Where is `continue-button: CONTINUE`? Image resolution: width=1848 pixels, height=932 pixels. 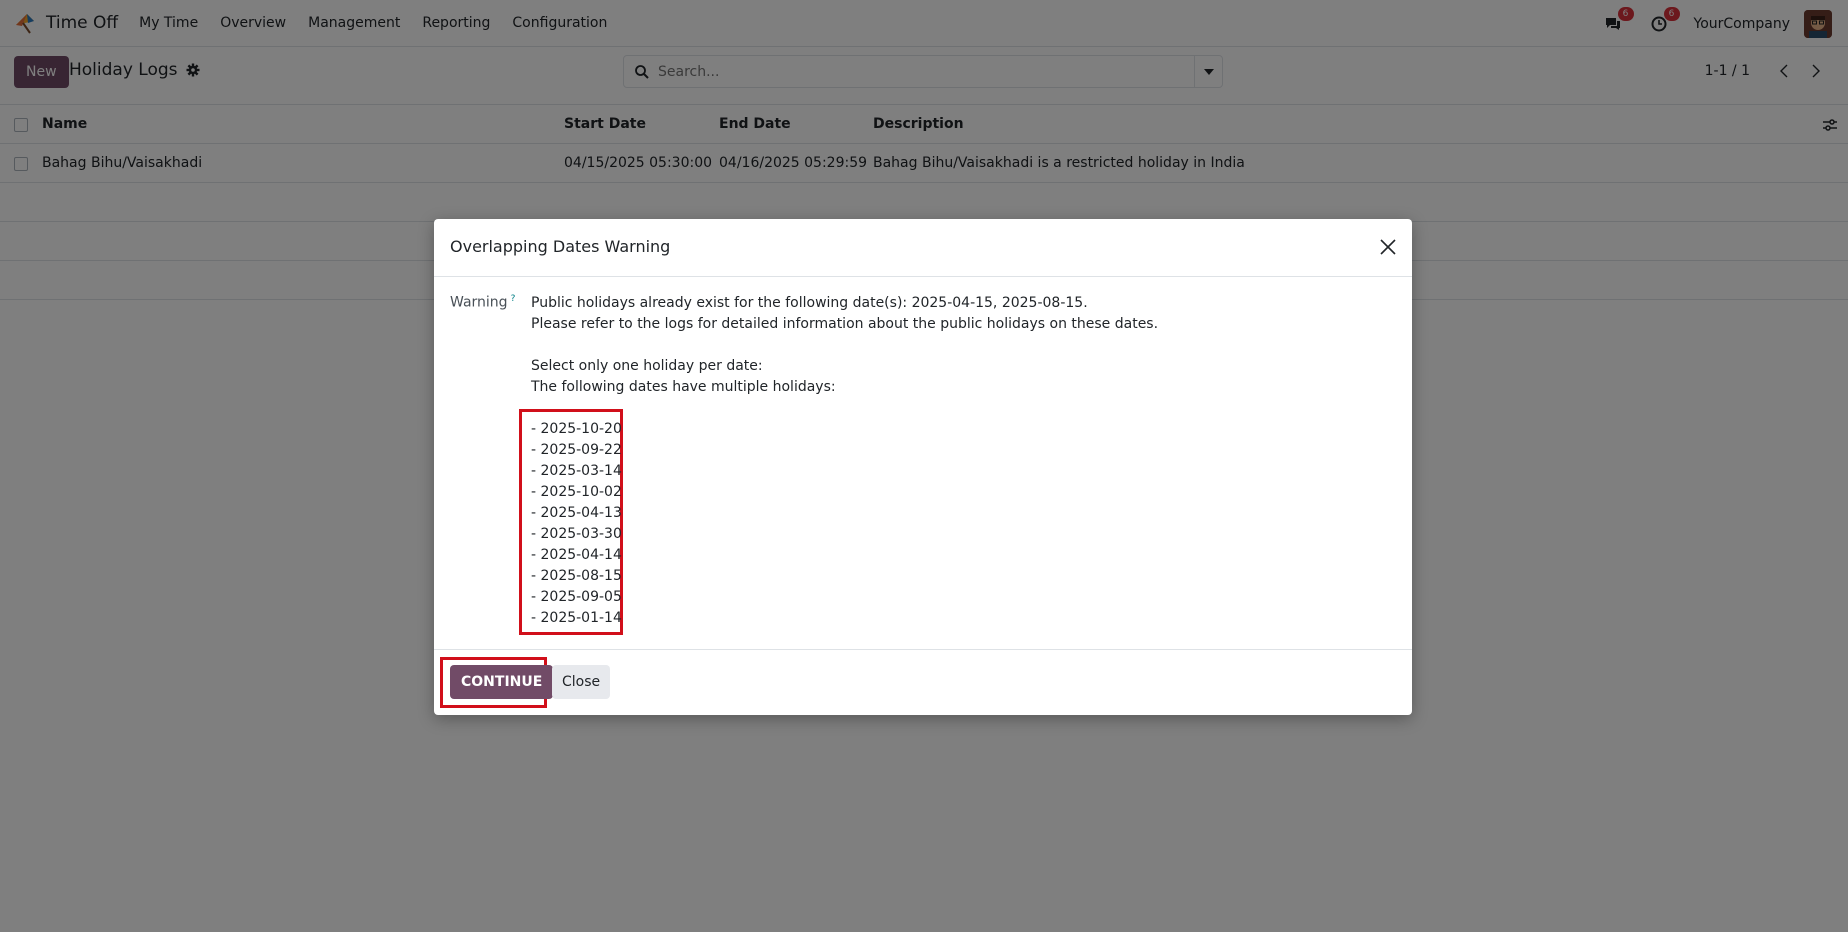 continue-button: CONTINUE is located at coordinates (502, 682).